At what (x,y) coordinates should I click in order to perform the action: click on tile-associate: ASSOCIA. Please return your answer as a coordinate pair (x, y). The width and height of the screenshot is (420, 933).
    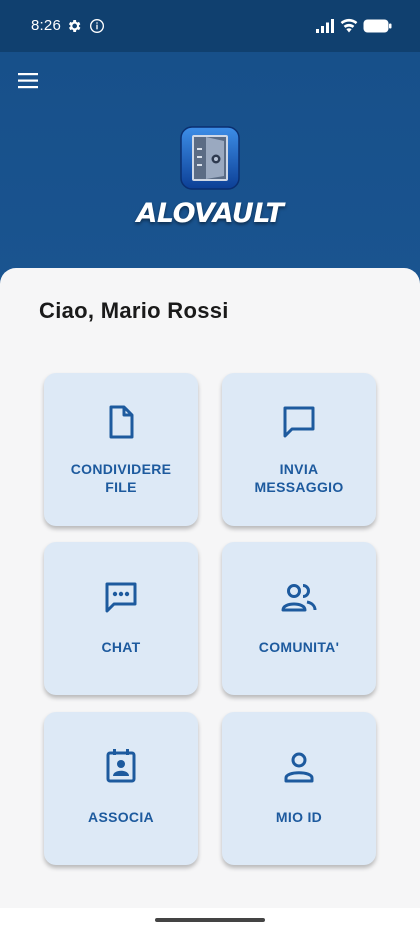
    Looking at the image, I should click on (121, 788).